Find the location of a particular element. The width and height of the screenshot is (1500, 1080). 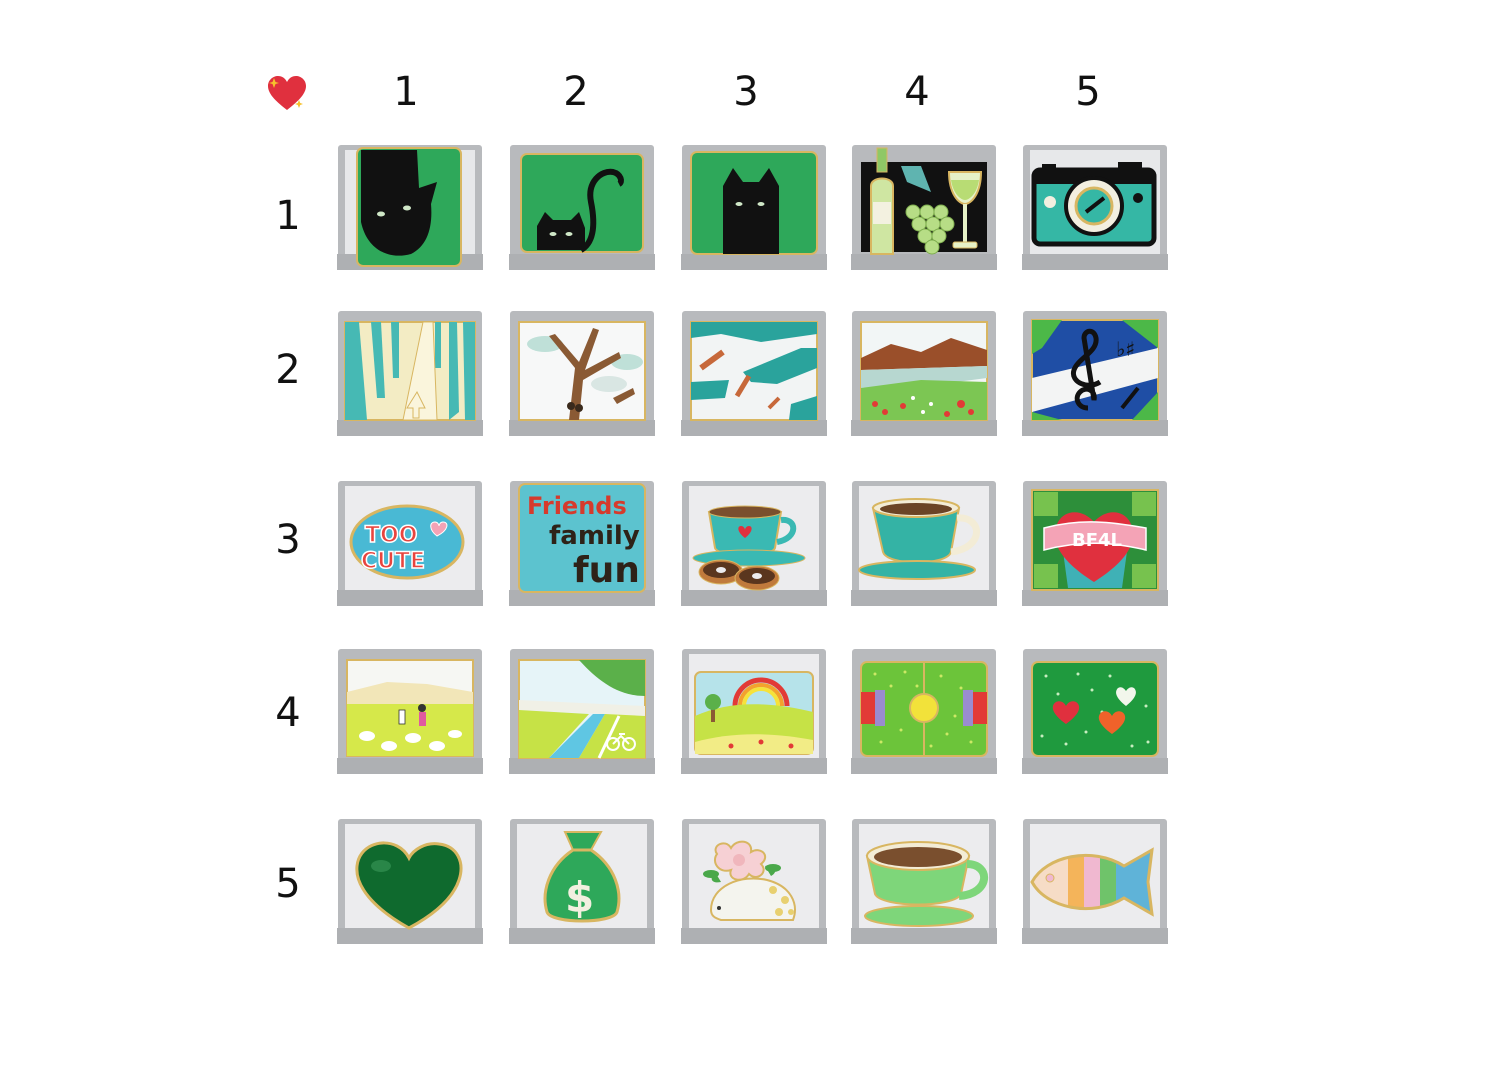

too-label: TOO is located at coordinates (391, 535).